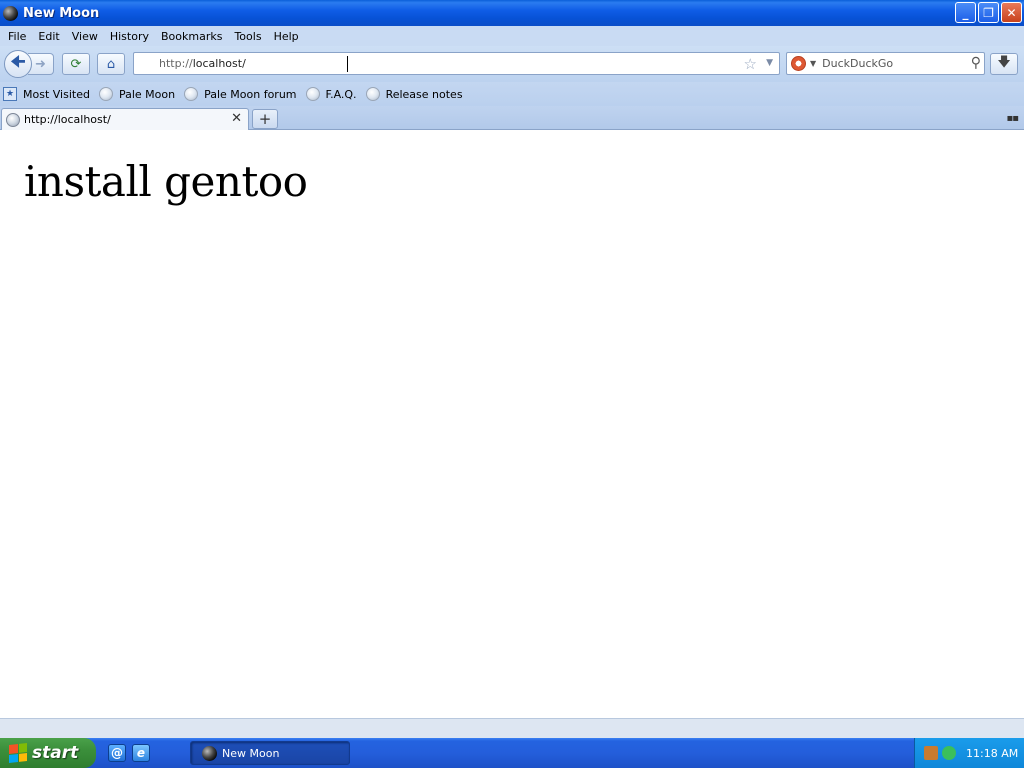 The image size is (1024, 768). I want to click on back-button: 🠈, so click(18, 64).